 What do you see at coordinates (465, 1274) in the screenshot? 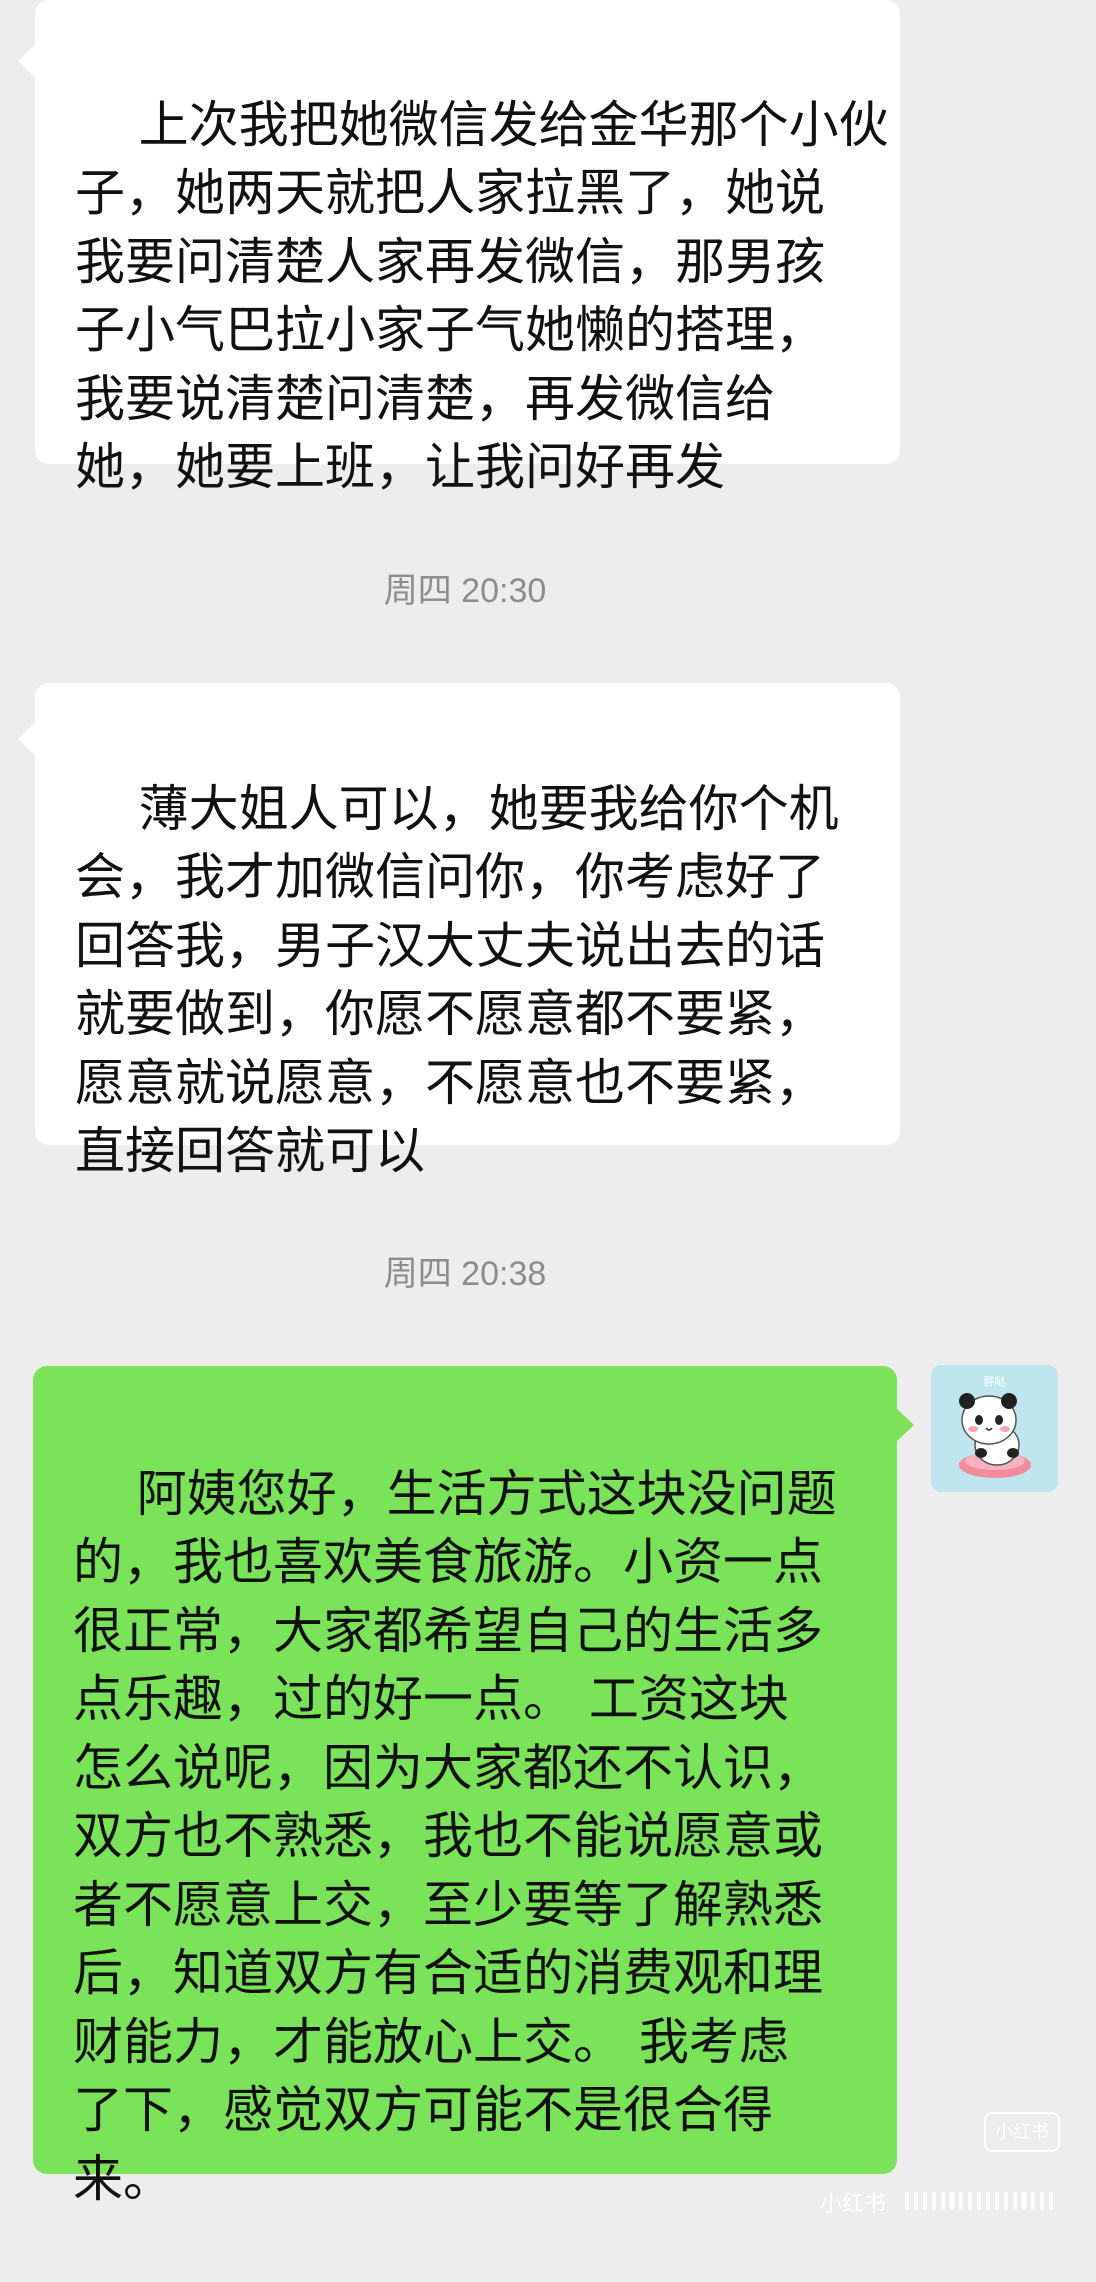
I see `message-timestamp: 周四 20:38` at bounding box center [465, 1274].